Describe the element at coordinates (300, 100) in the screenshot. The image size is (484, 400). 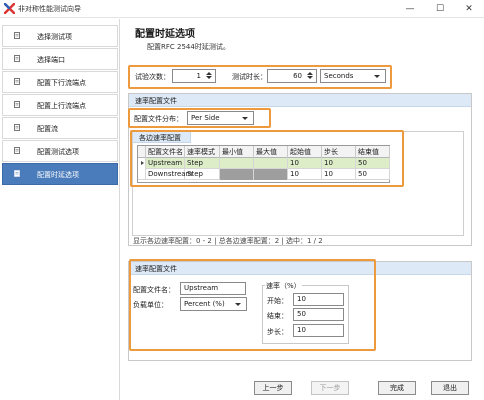
I see `rate-profile-group-header: 速率配置文件` at that location.